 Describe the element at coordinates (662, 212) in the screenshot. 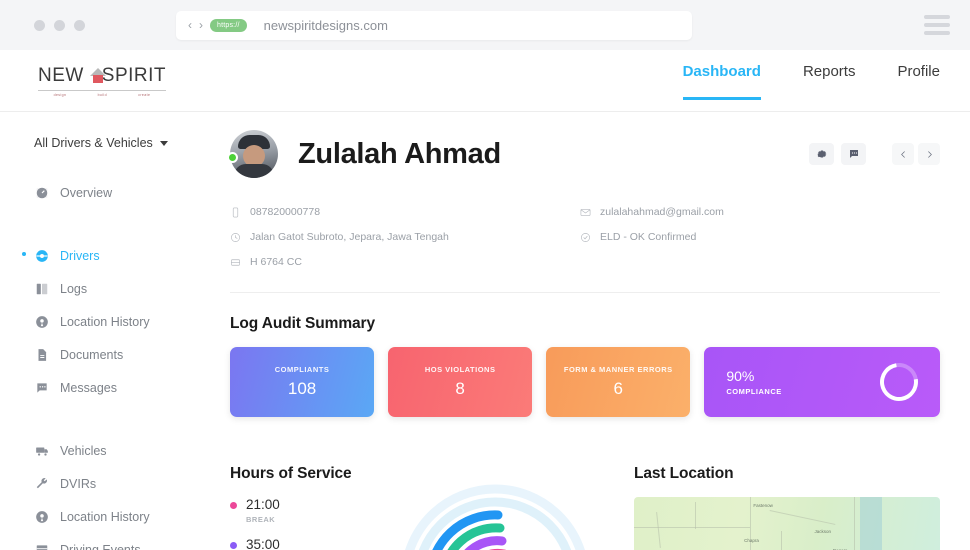

I see `meta-value: zulalahahmad@gmail.com` at that location.